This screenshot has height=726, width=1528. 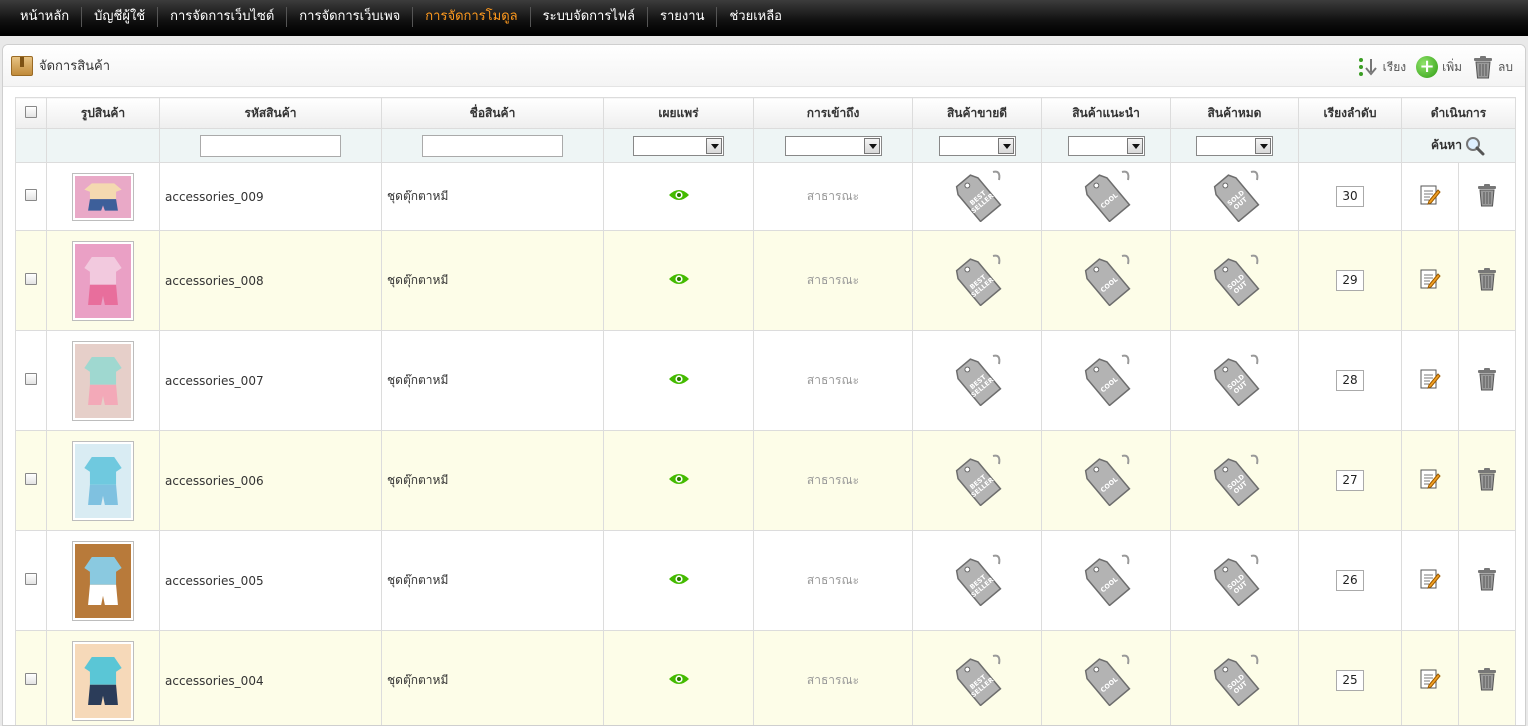 I want to click on col-name: ชื่อสินค้า, so click(x=492, y=113).